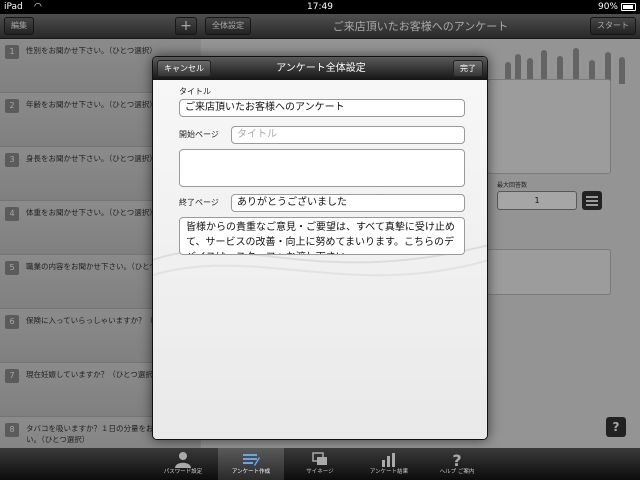  I want to click on tab-password-settings: パスワード設定, so click(183, 464).